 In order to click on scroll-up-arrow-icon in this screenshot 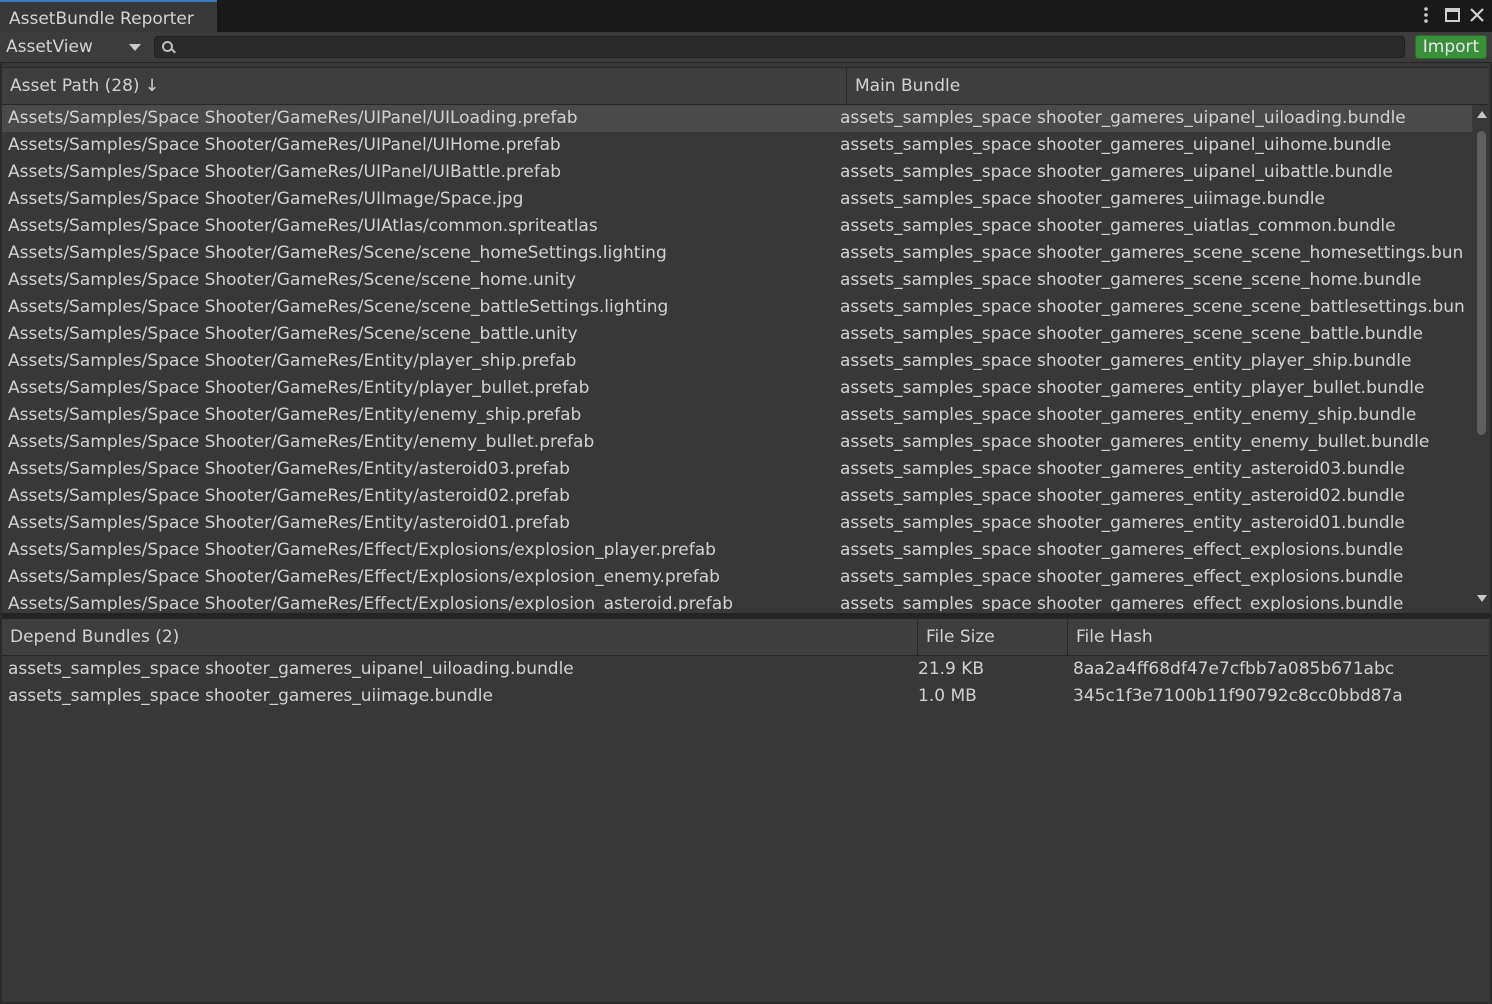, I will do `click(1482, 114)`.